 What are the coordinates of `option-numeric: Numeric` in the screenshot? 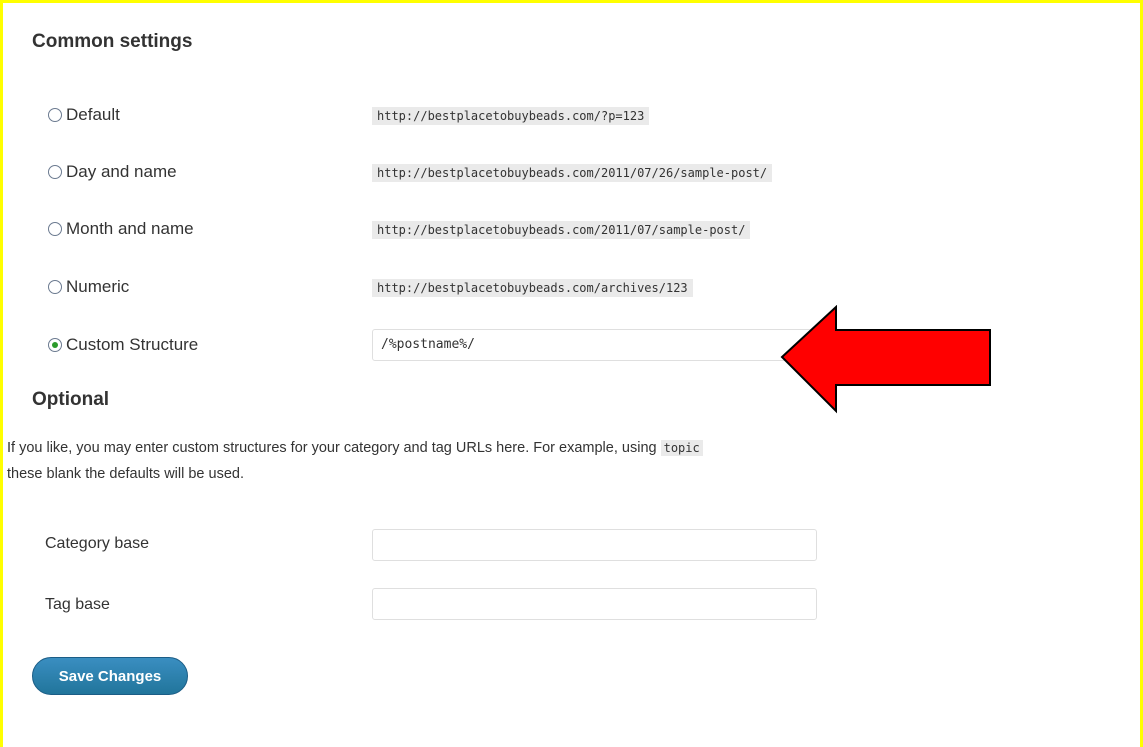 It's located at (88, 287).